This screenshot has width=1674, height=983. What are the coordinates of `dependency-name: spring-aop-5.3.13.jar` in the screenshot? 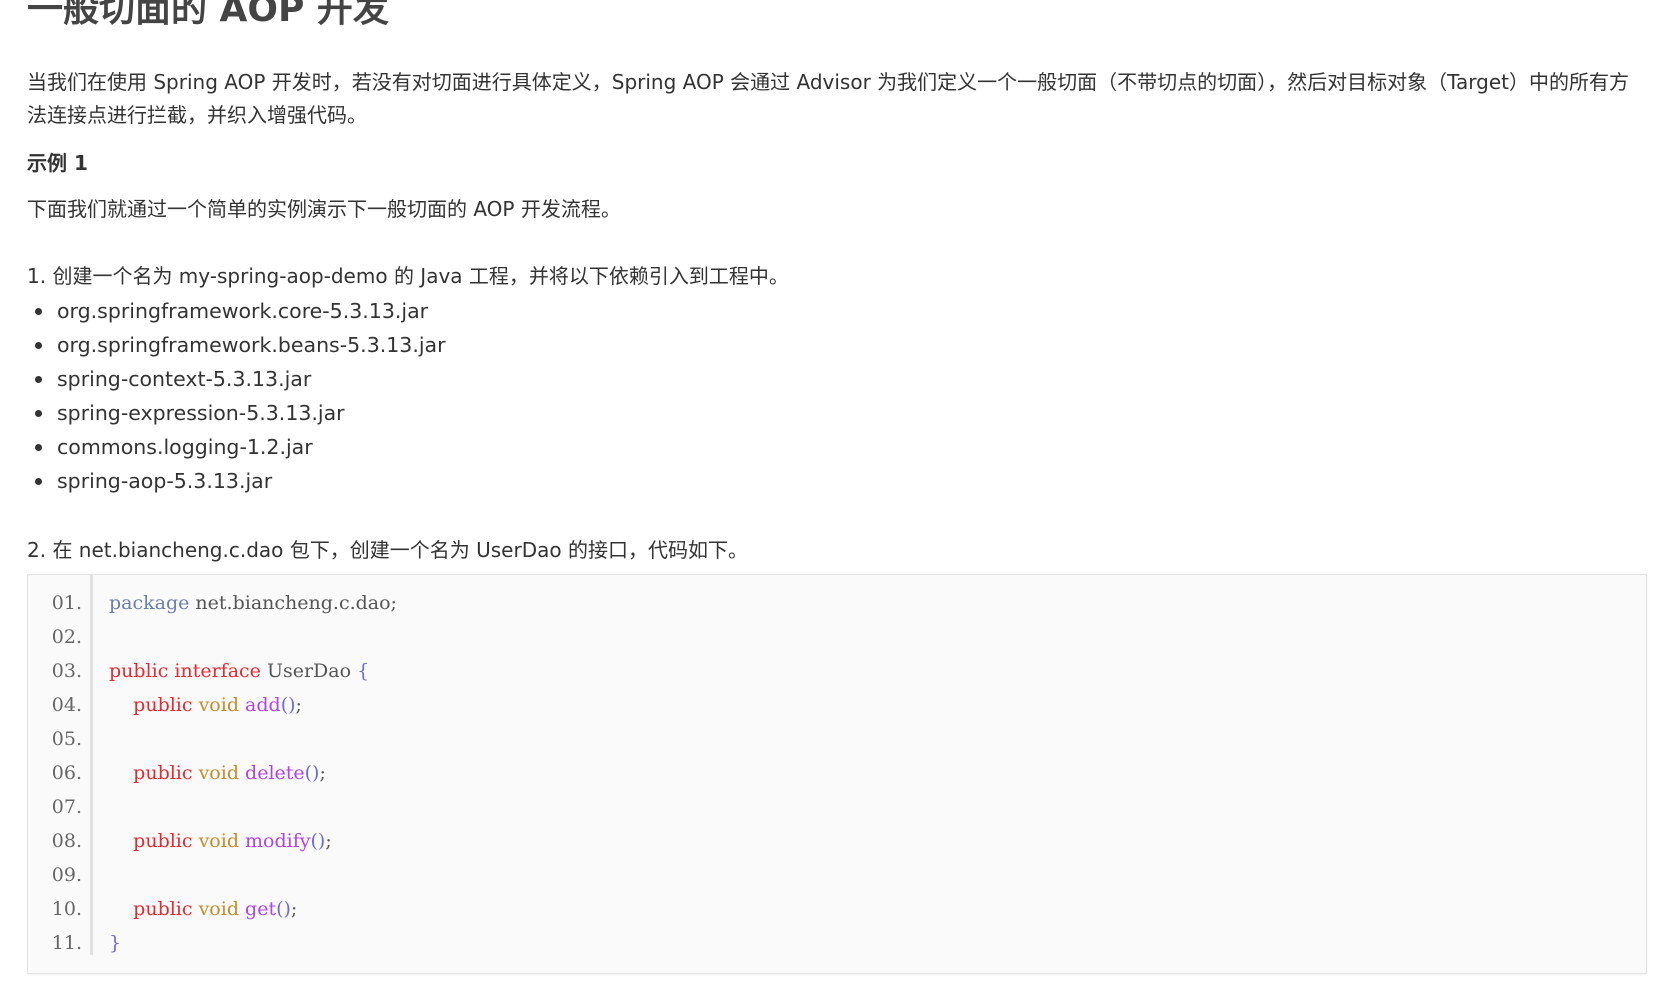 It's located at (165, 481).